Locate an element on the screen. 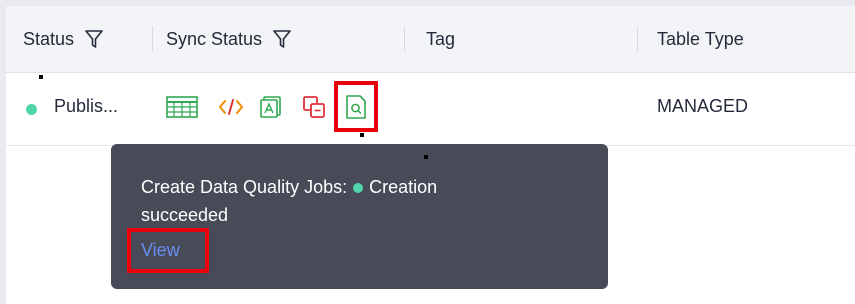 The height and width of the screenshot is (304, 855). tooltip-line: Create Data Quality Jobs: Creation is located at coordinates (289, 187).